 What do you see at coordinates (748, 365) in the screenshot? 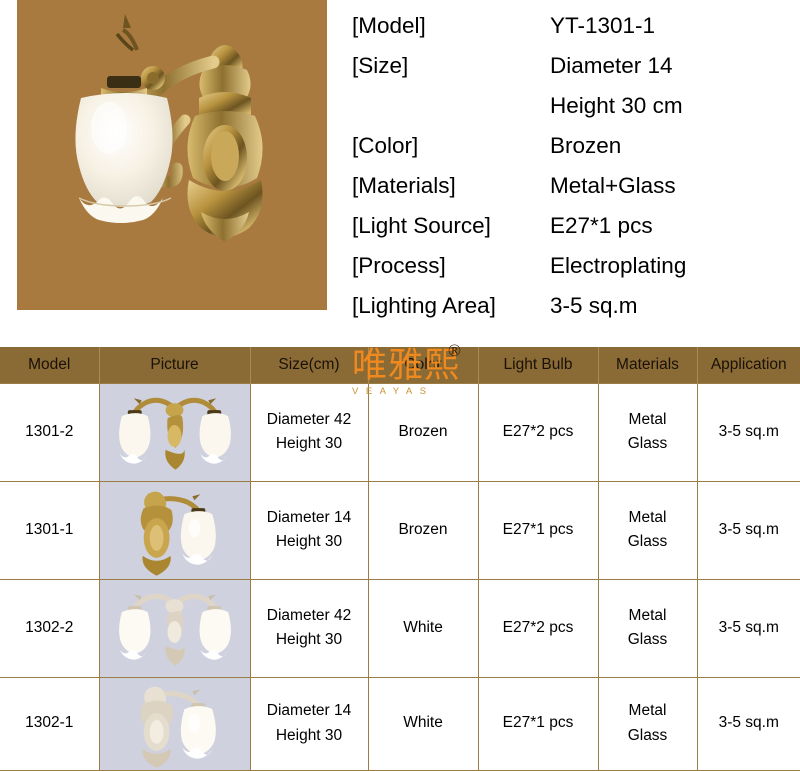
I see `column-header-application: Application` at bounding box center [748, 365].